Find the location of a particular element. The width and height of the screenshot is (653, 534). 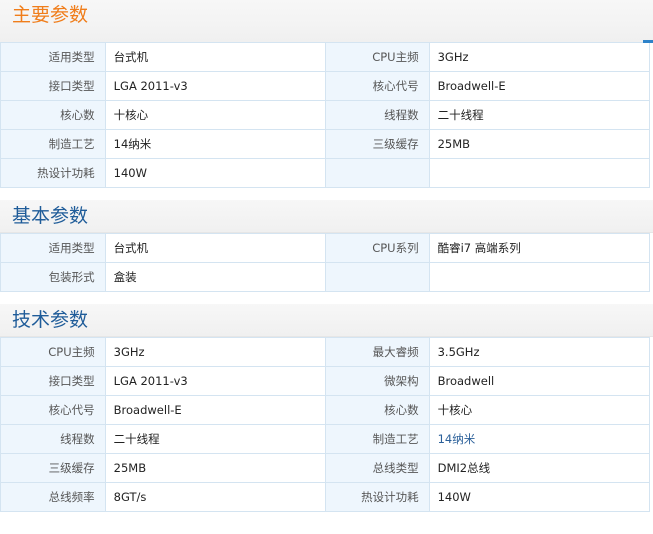

section-header: 基本参数 is located at coordinates (326, 216).